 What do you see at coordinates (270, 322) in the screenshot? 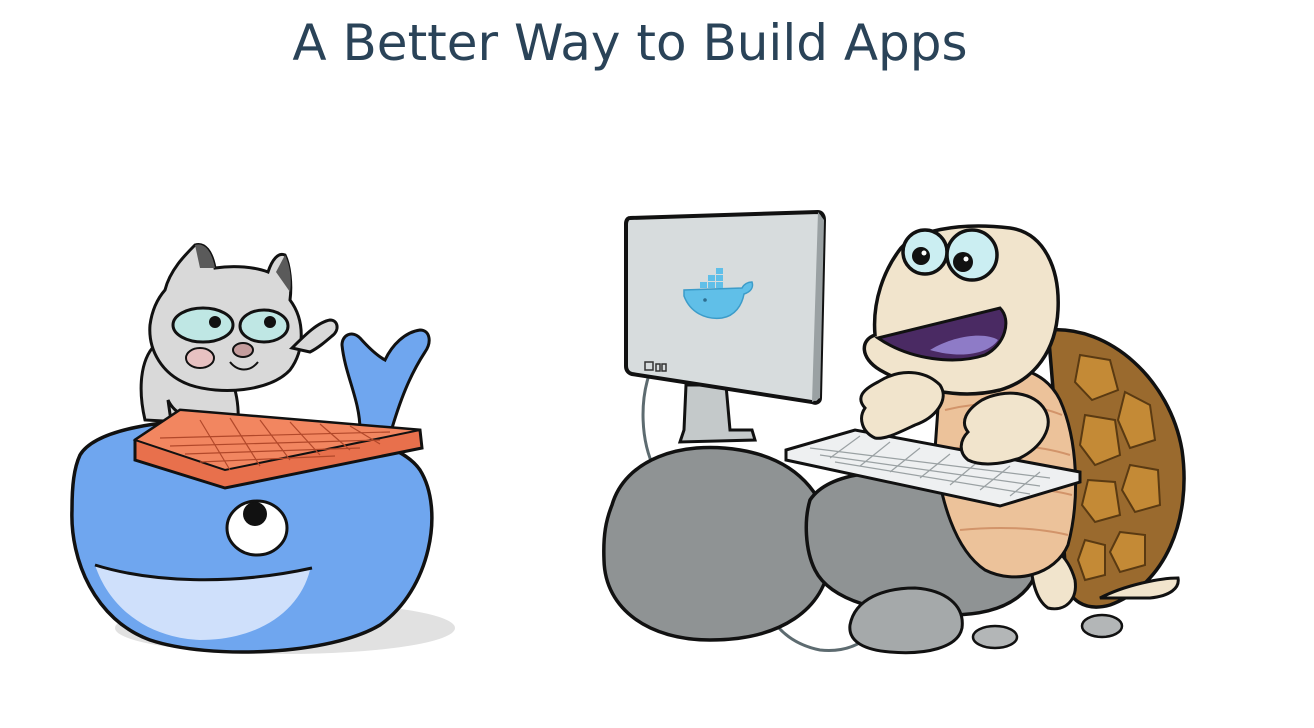
I see `cat-pupil-right` at bounding box center [270, 322].